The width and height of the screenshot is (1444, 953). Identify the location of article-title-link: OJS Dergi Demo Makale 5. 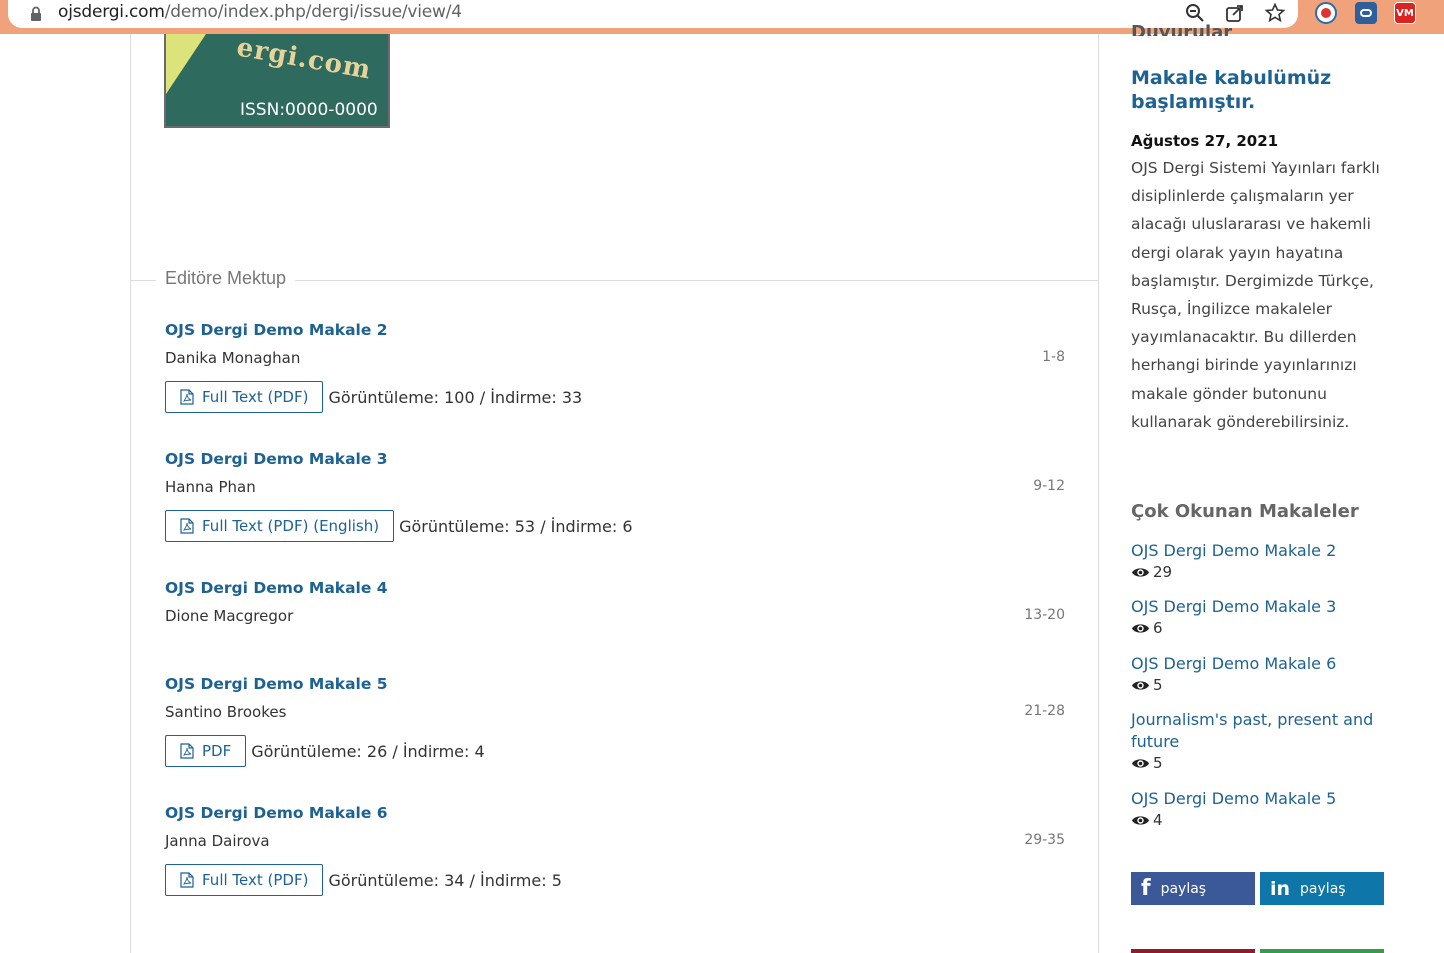
(615, 684).